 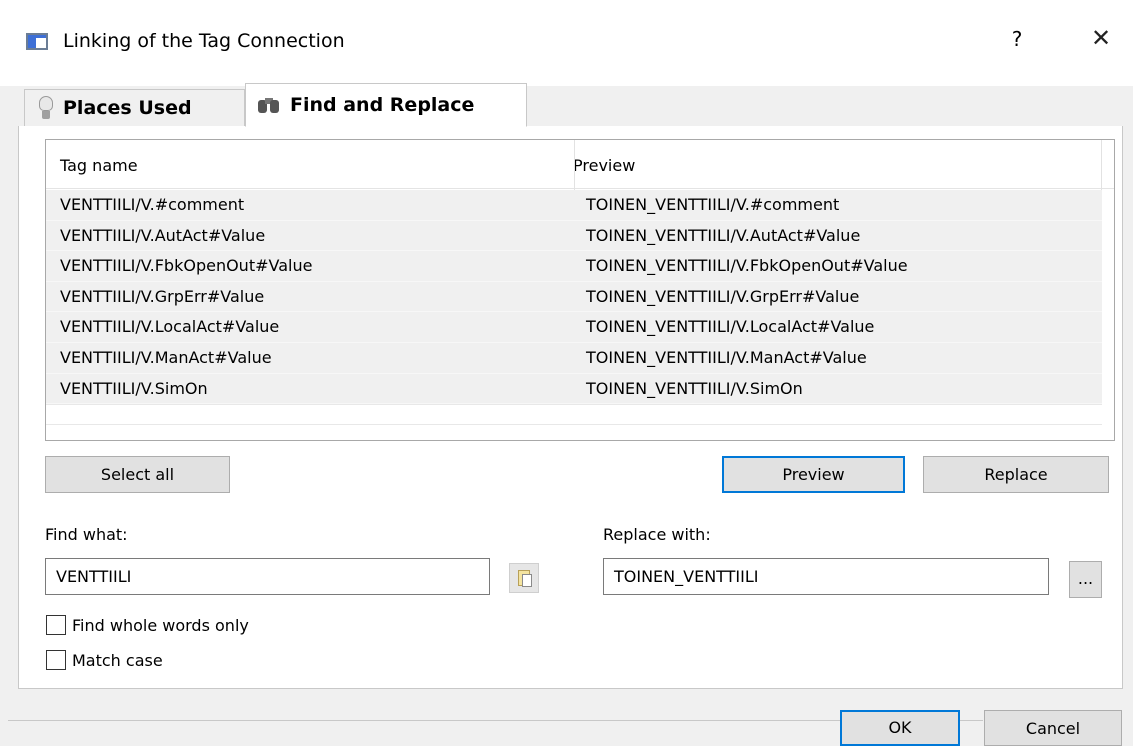 I want to click on table-header: Tag name Preview, so click(x=580, y=164).